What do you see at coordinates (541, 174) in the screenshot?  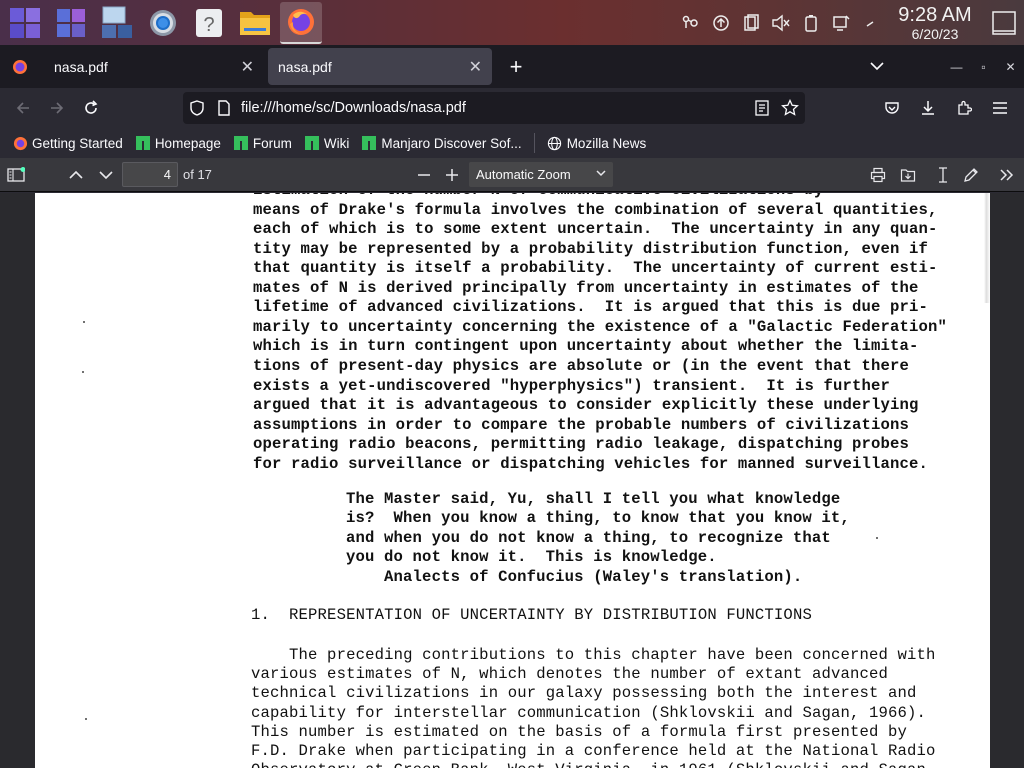 I see `zoom-select: Automatic Zoom` at bounding box center [541, 174].